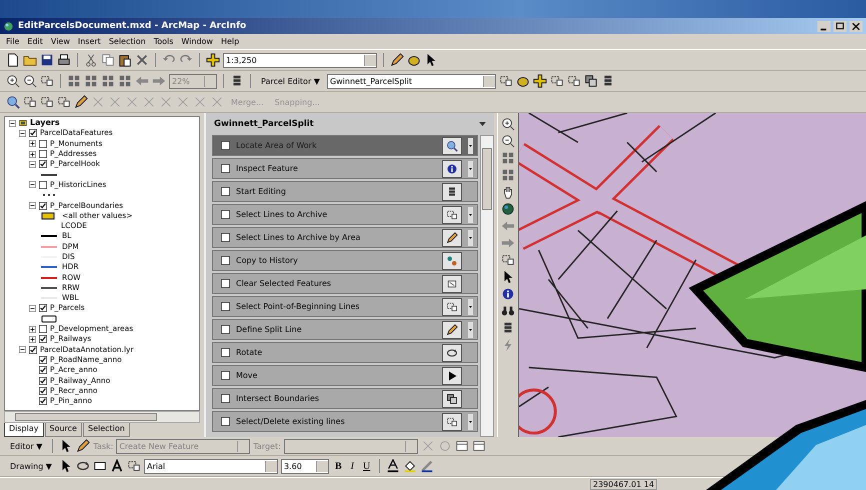 This screenshot has width=866, height=490. I want to click on tab: Source, so click(63, 430).